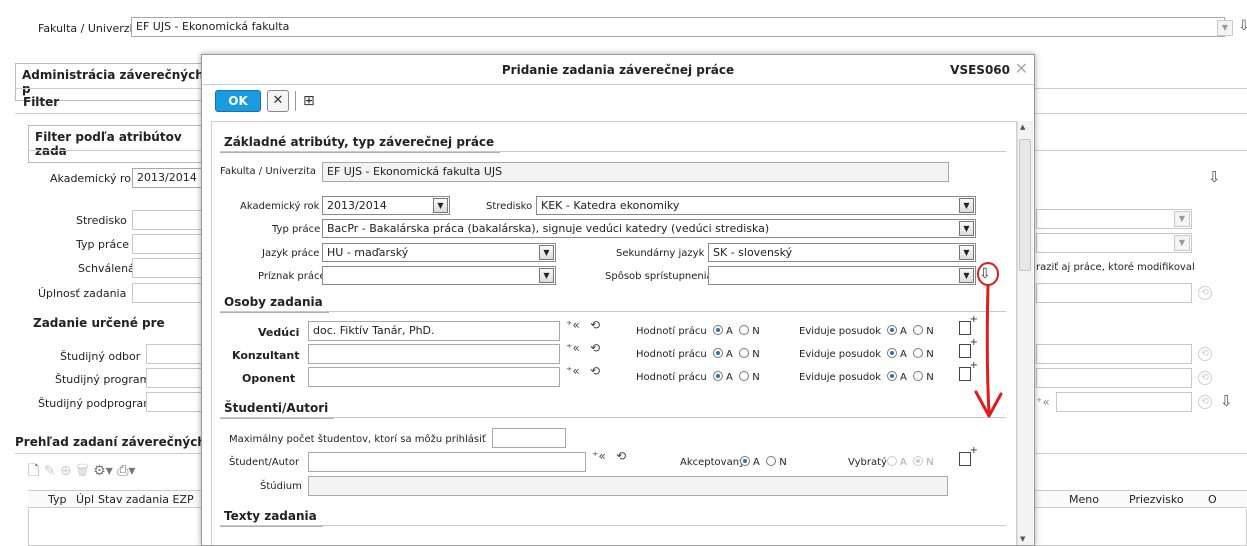 The width and height of the screenshot is (1247, 546). What do you see at coordinates (174, 378) in the screenshot?
I see `bg-program-field` at bounding box center [174, 378].